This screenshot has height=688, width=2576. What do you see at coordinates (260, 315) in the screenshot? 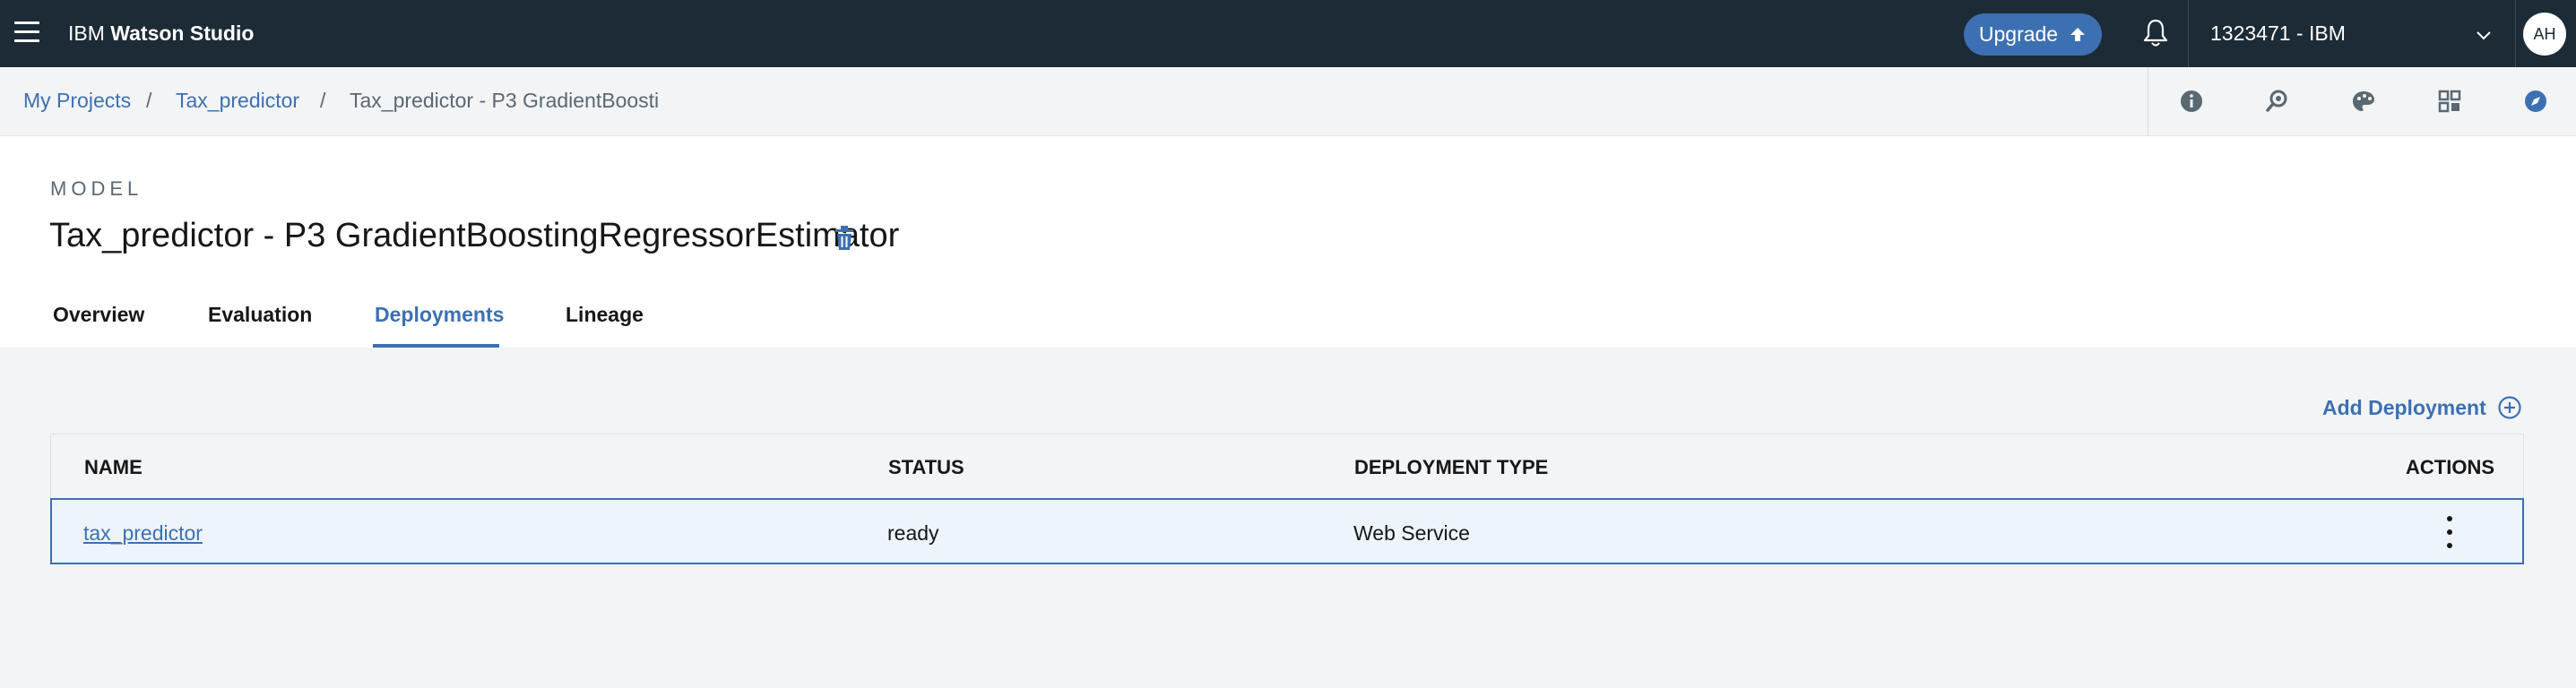
I see `tab-evaluation: Evaluation` at bounding box center [260, 315].